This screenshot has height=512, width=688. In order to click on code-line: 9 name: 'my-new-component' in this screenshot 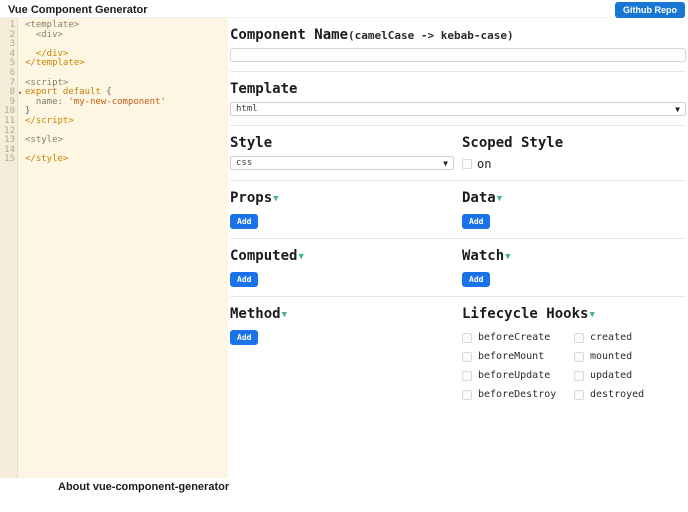, I will do `click(114, 102)`.